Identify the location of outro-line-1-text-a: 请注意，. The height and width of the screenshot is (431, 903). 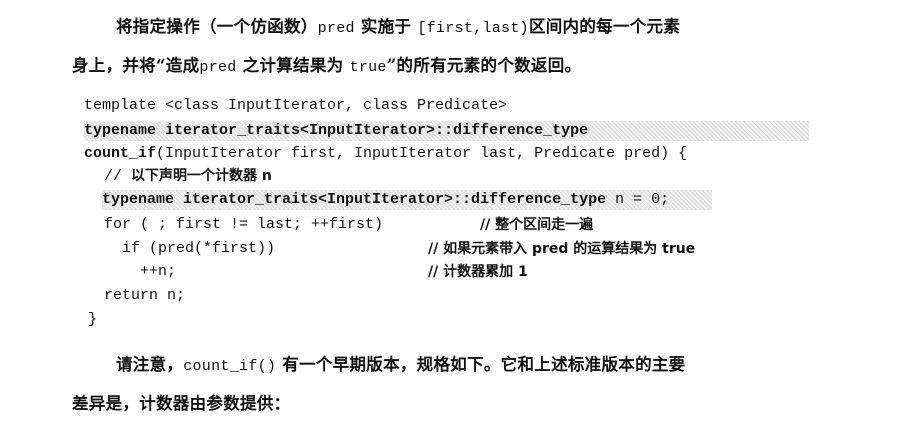
(150, 364).